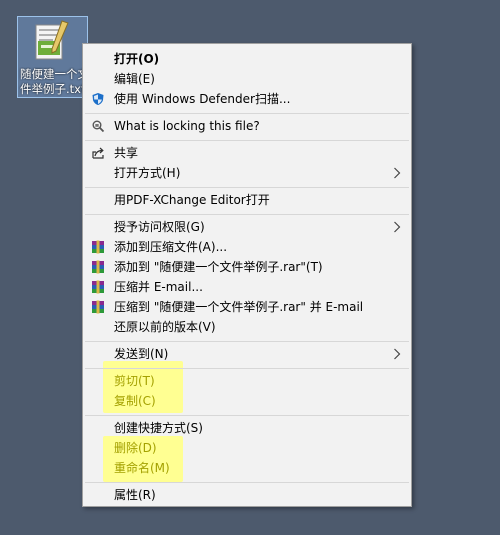  What do you see at coordinates (247, 428) in the screenshot?
I see `menu-item-create-shortcut: 创建快捷方式(S)` at bounding box center [247, 428].